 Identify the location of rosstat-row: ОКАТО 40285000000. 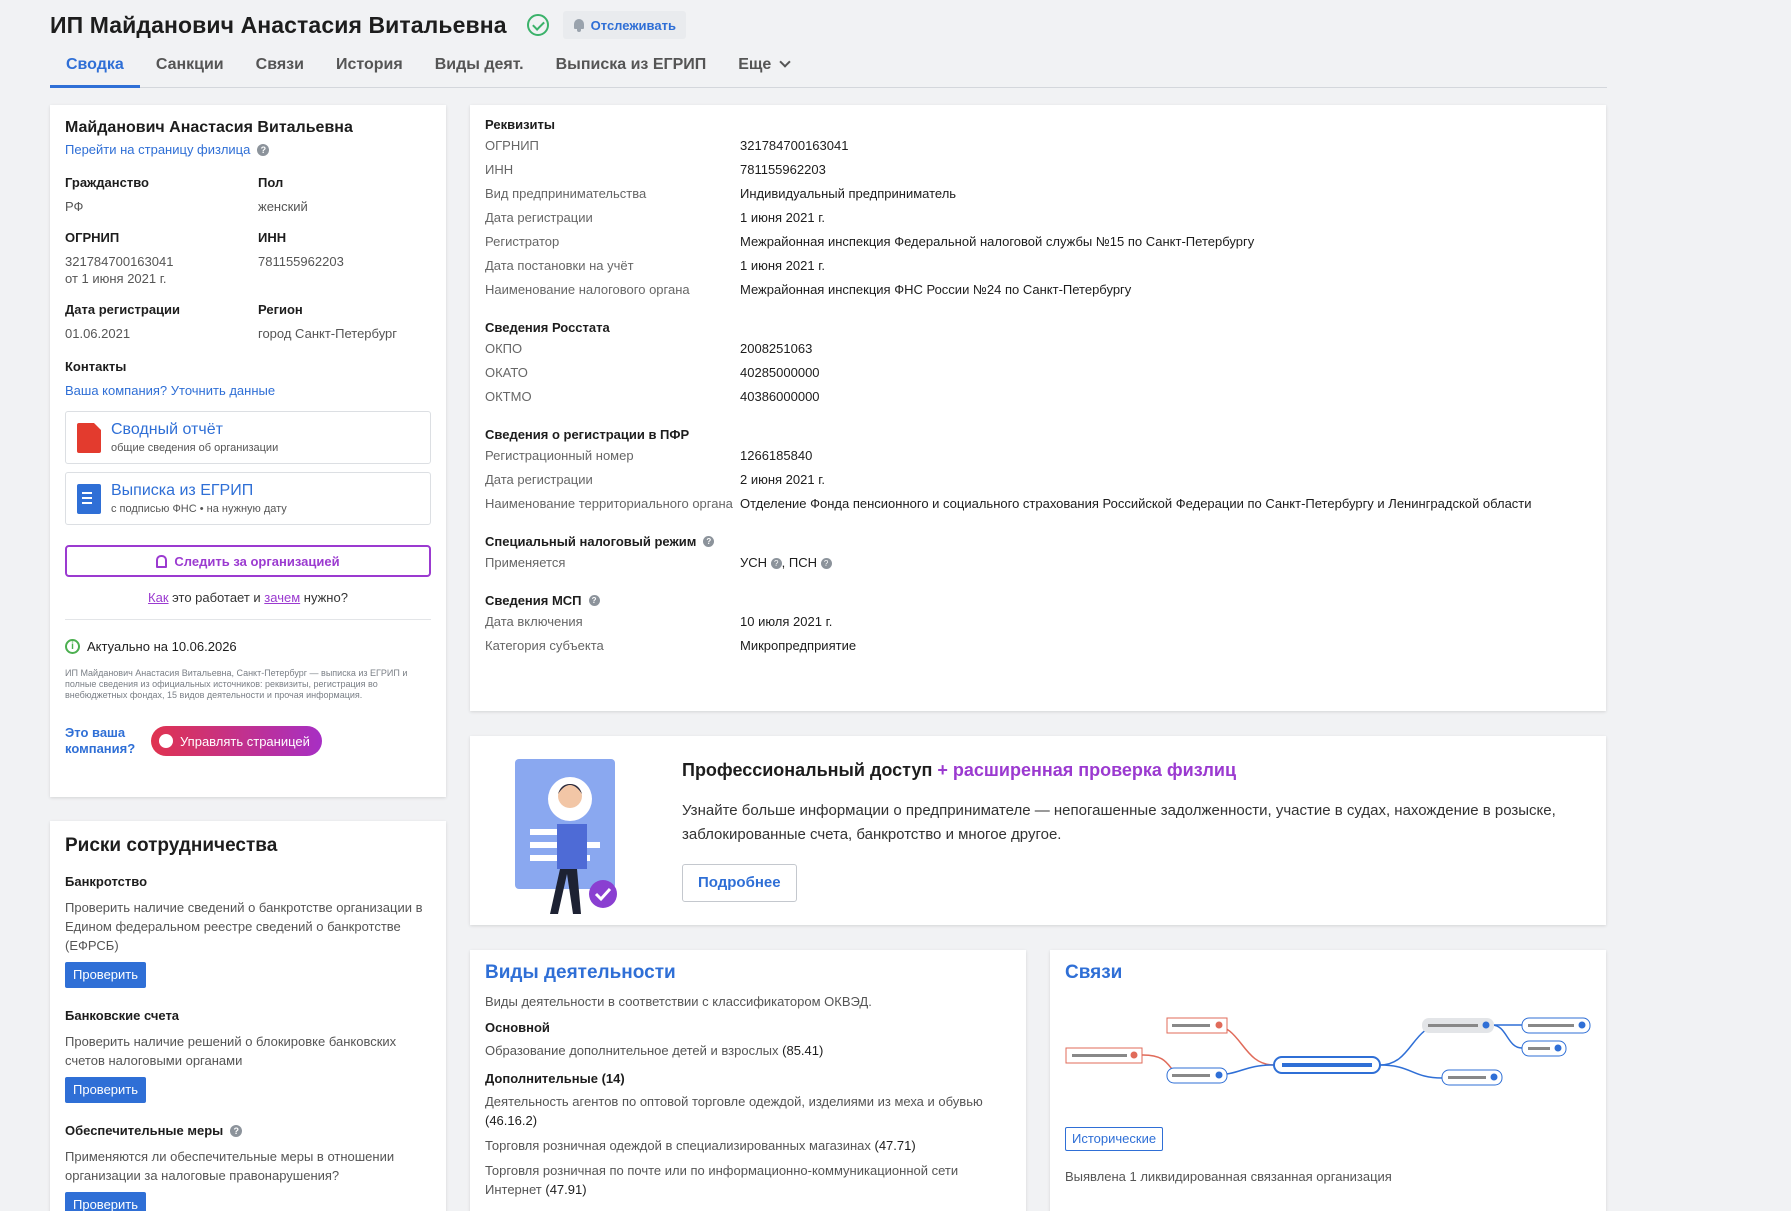
(1038, 375).